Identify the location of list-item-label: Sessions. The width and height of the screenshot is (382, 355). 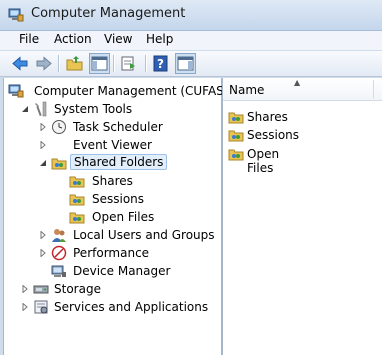
(273, 135).